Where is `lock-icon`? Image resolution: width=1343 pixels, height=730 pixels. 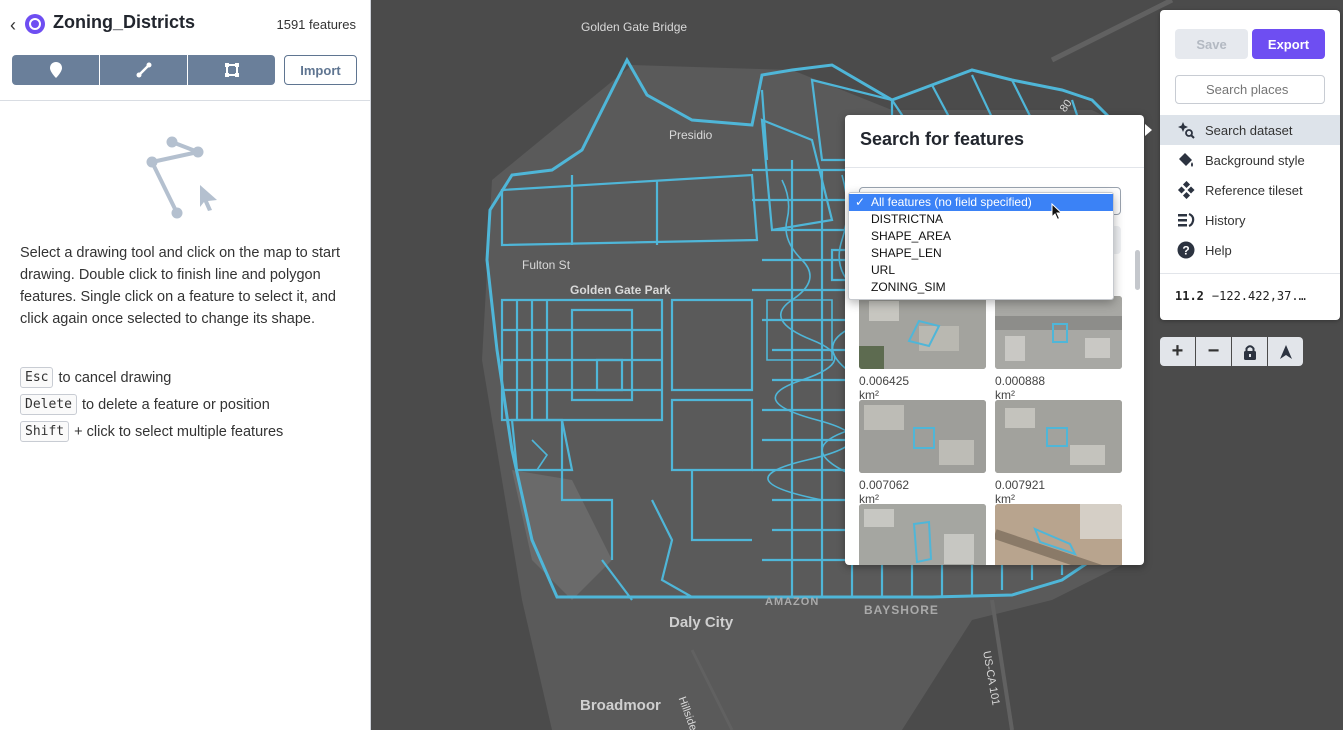 lock-icon is located at coordinates (1249, 352).